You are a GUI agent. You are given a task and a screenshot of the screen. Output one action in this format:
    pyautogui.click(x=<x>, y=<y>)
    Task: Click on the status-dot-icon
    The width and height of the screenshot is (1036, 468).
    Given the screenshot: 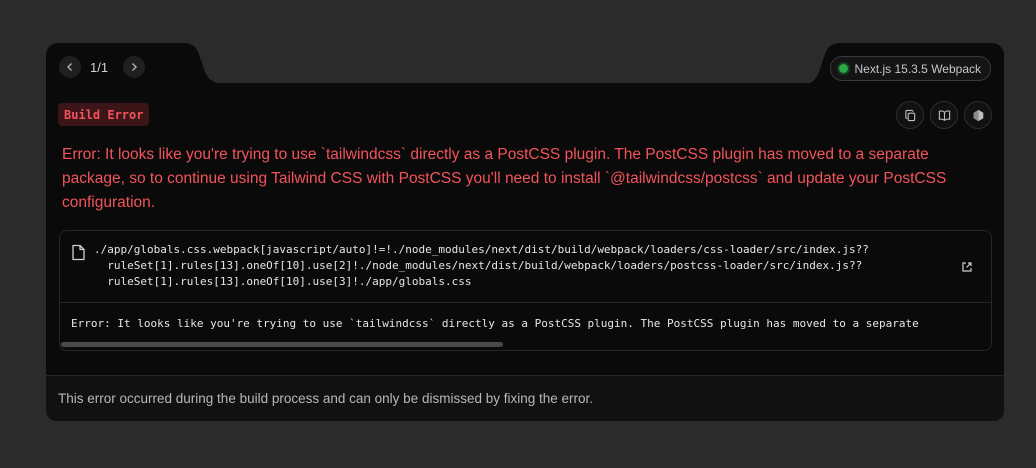 What is the action you would take?
    pyautogui.click(x=844, y=68)
    